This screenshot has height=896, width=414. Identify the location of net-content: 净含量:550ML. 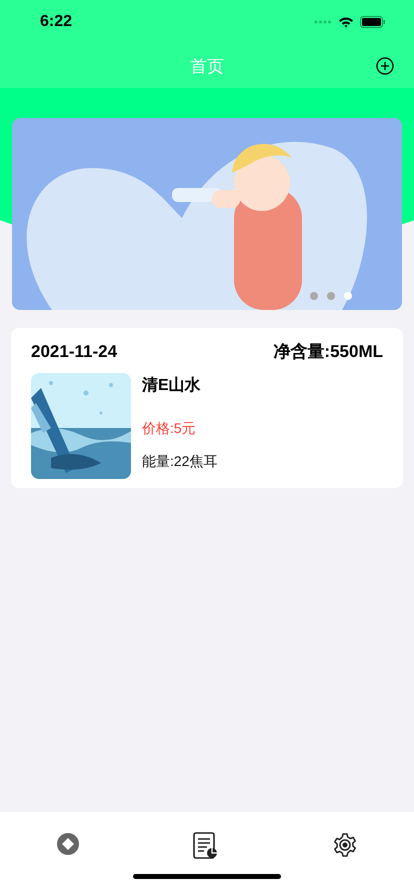
(328, 352).